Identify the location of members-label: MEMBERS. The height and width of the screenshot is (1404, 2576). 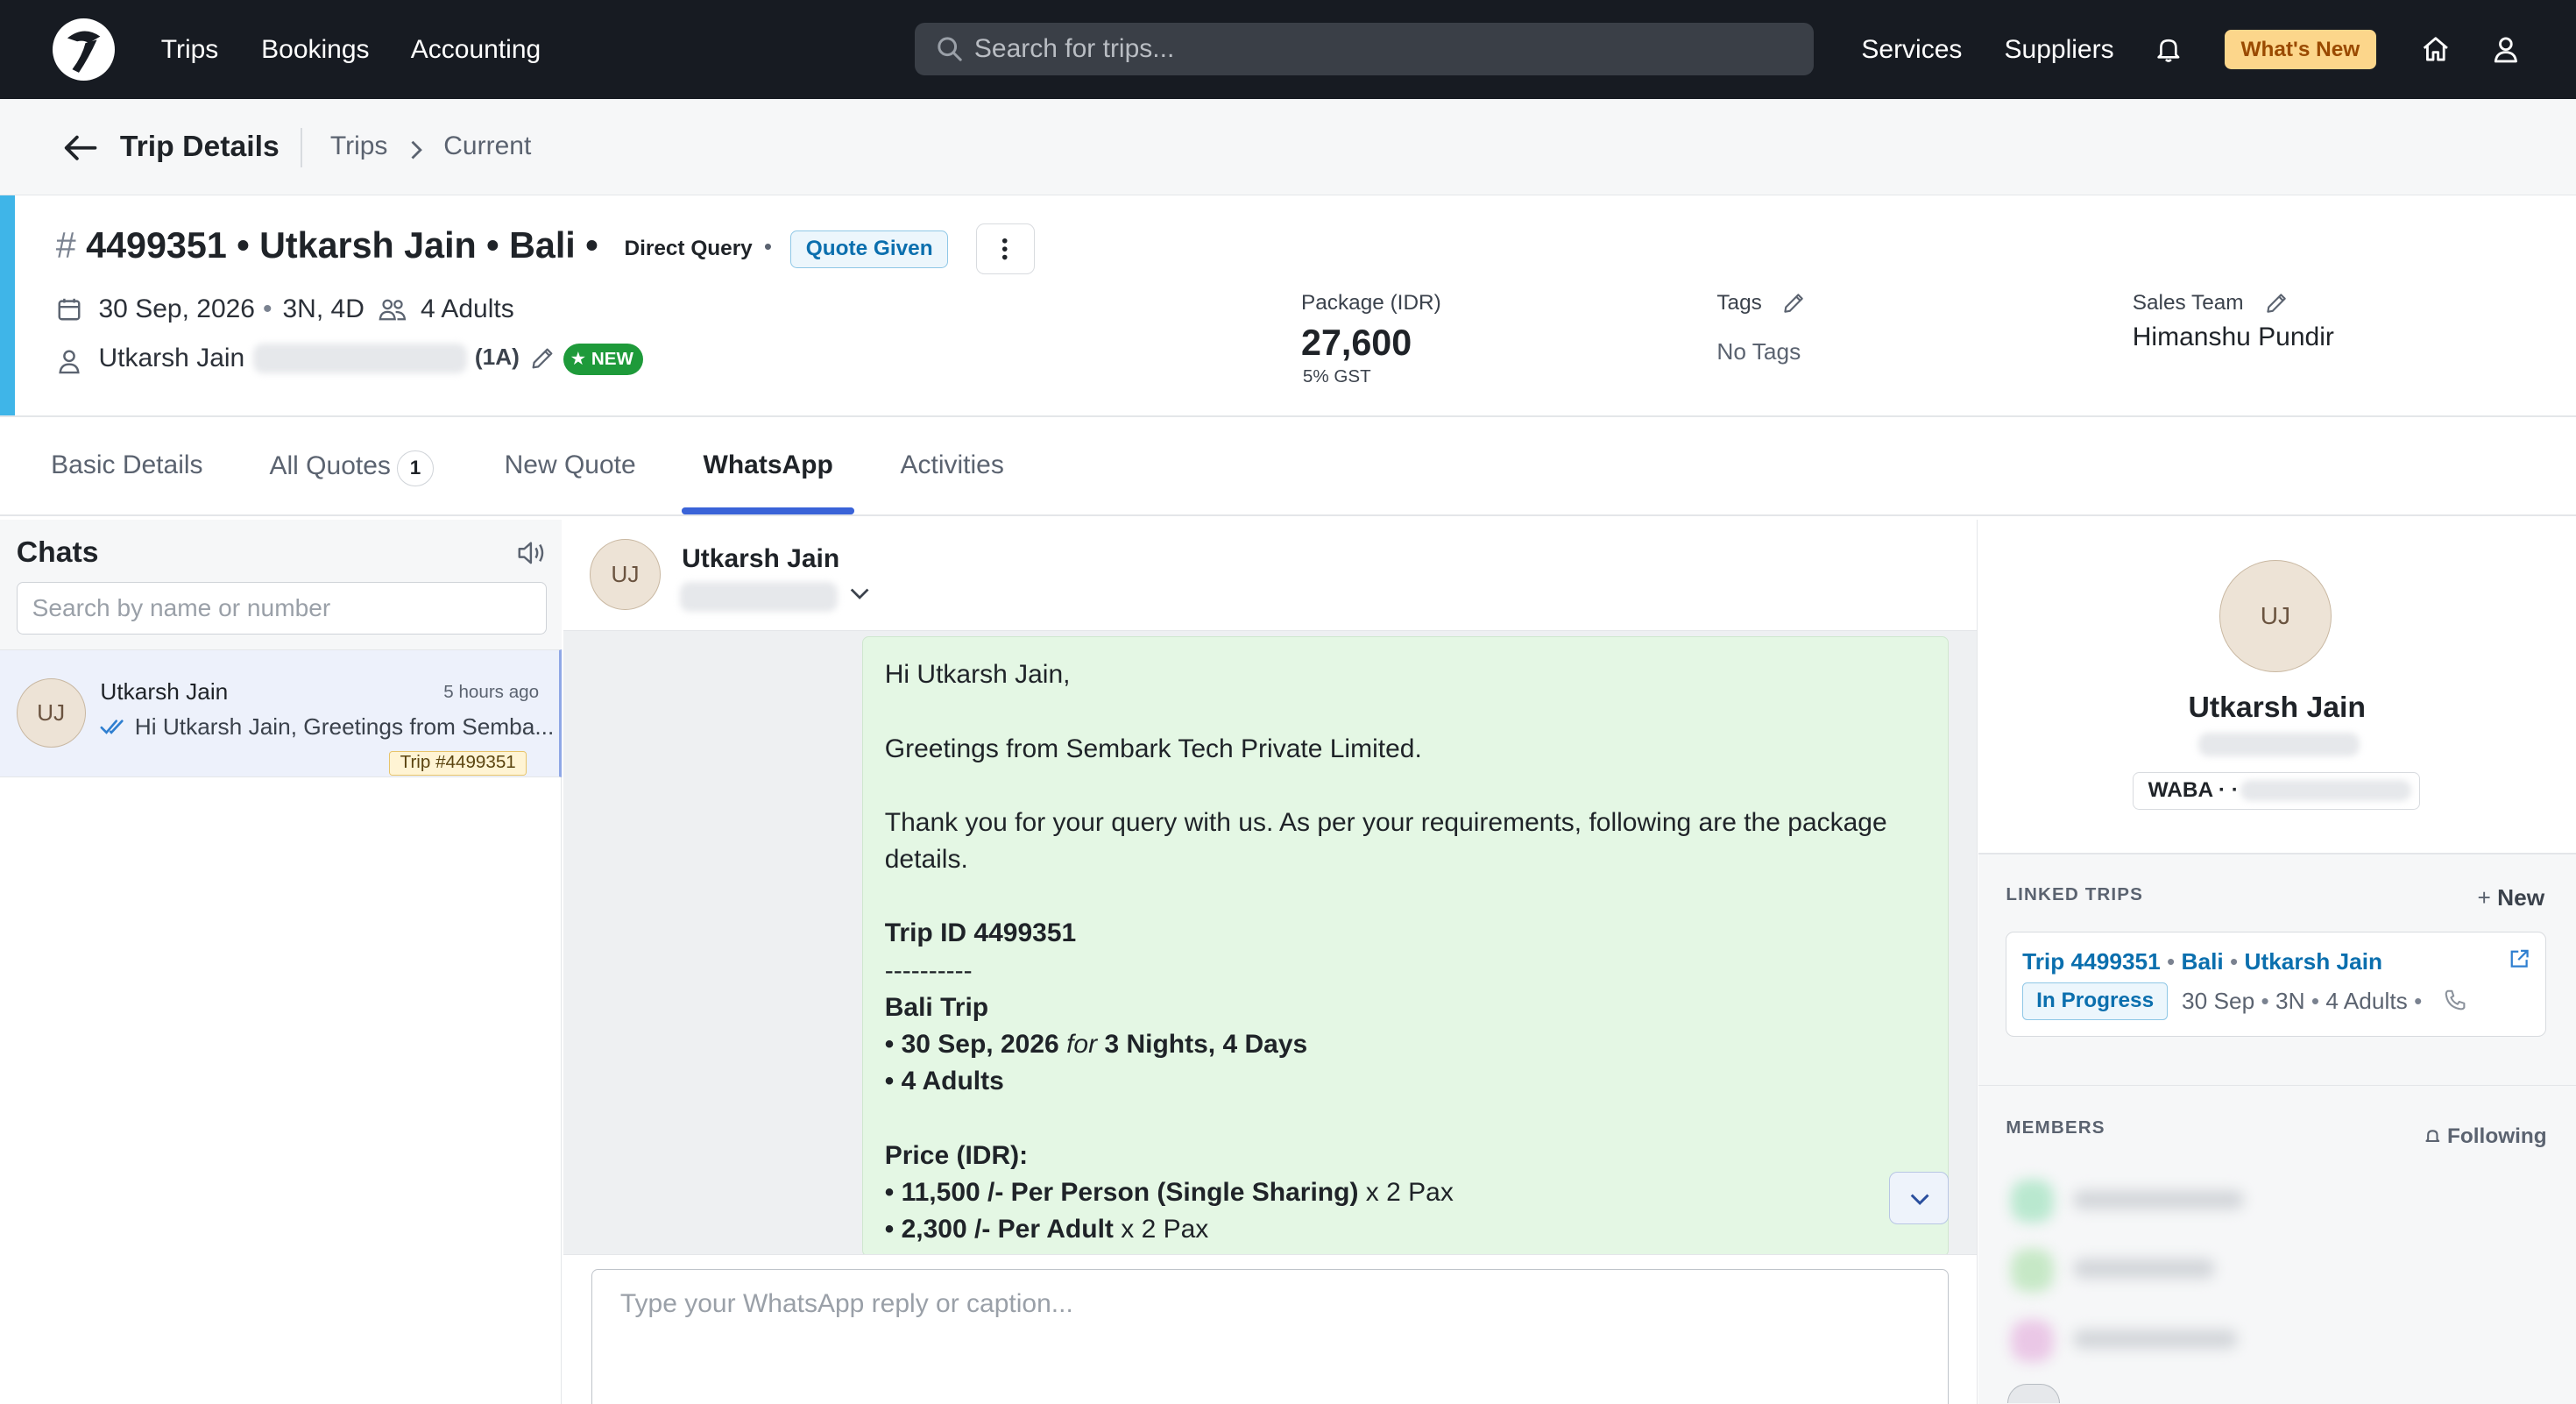
(2055, 1127).